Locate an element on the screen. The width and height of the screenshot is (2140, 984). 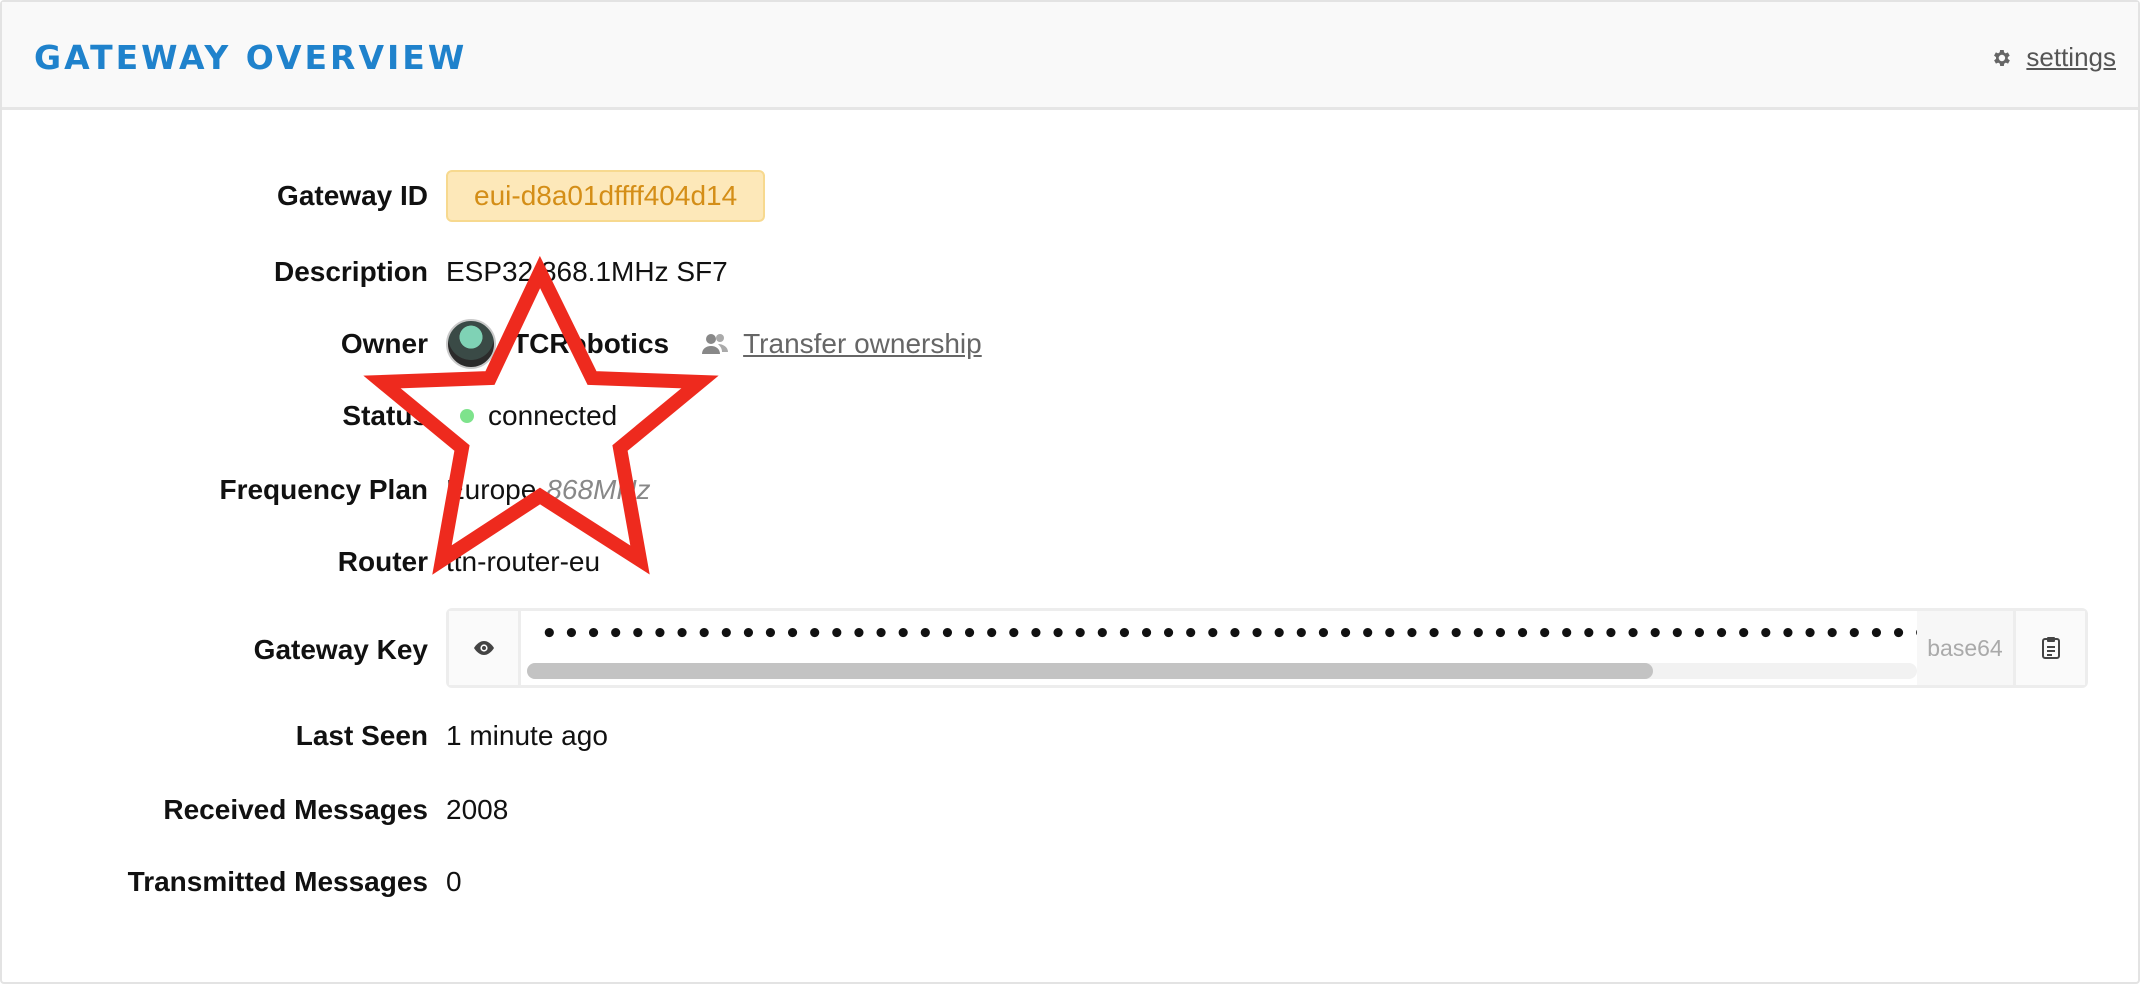
owner-label: Owner is located at coordinates (384, 343).